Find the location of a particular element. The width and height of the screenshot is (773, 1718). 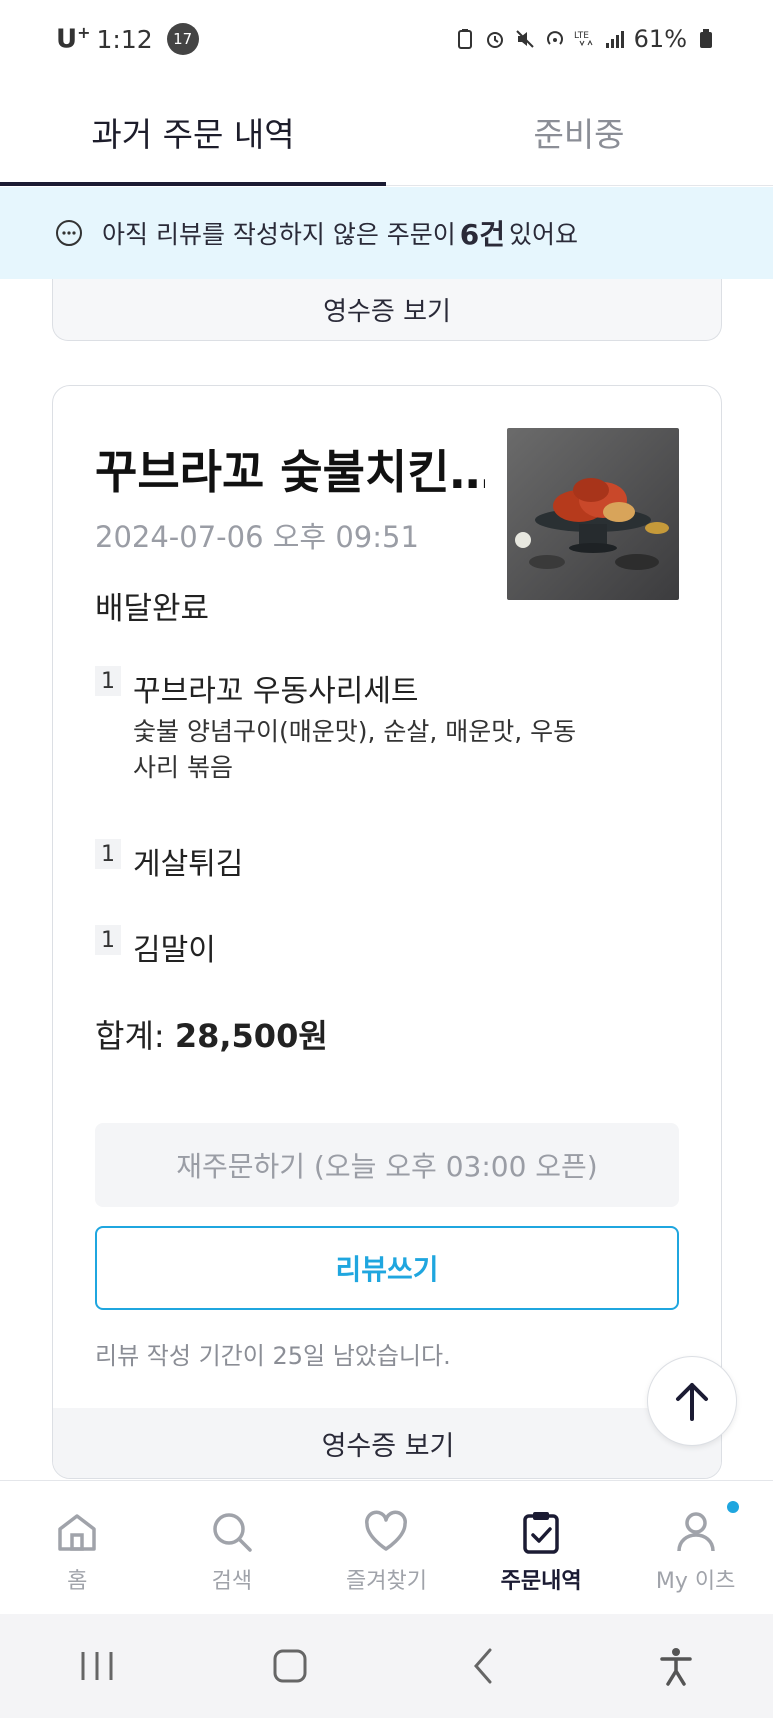

order-item: 1 꾸브라꼬 우동사리세트 is located at coordinates (257, 688).